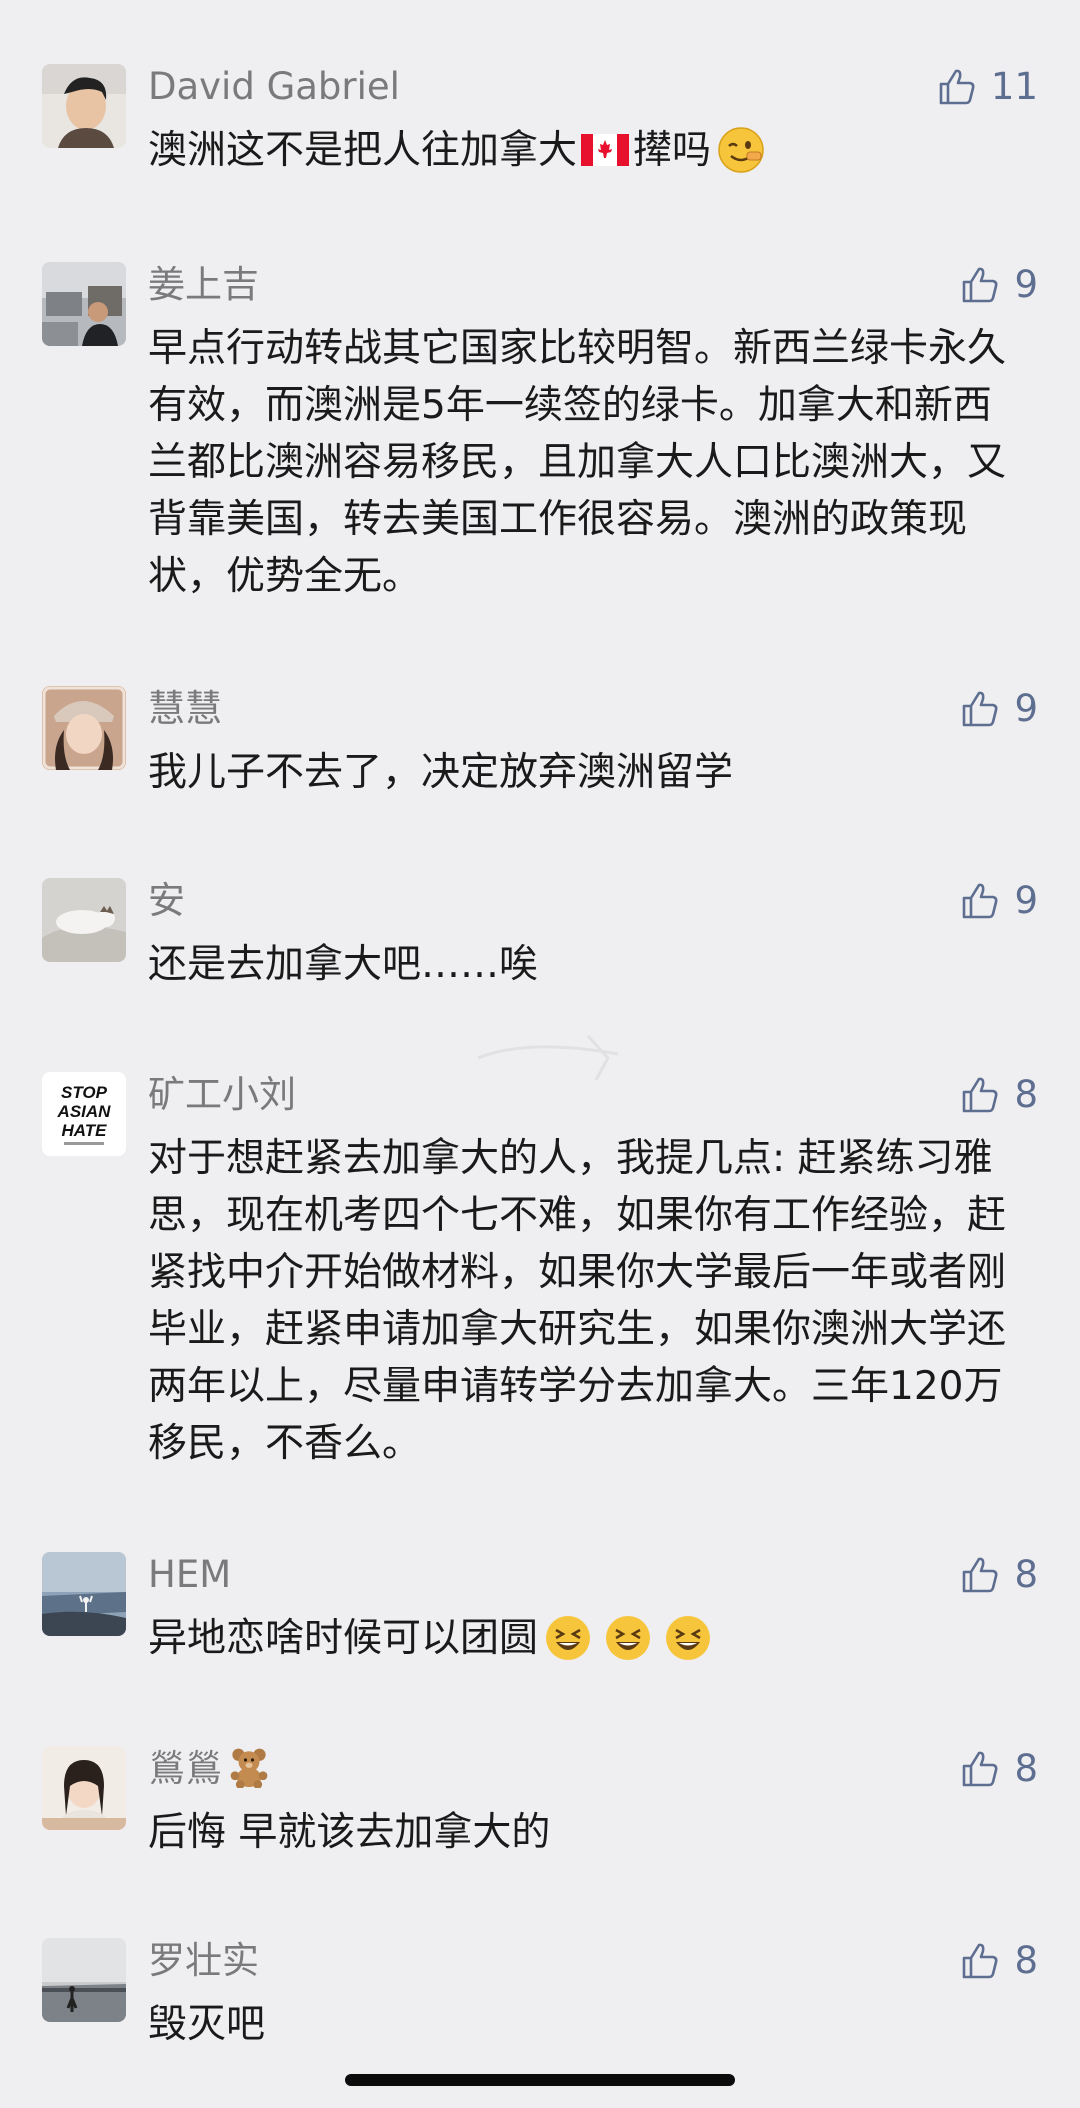 The image size is (1080, 2108). Describe the element at coordinates (363, 150) in the screenshot. I see `comment-text-part: 澳洲这不是把人往加拿大` at that location.